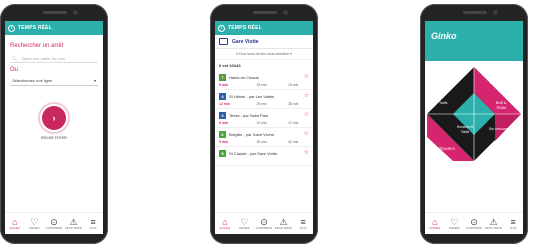 This screenshot has width=537, height=247. I want to click on third-departure: 42 min, so click(293, 141).